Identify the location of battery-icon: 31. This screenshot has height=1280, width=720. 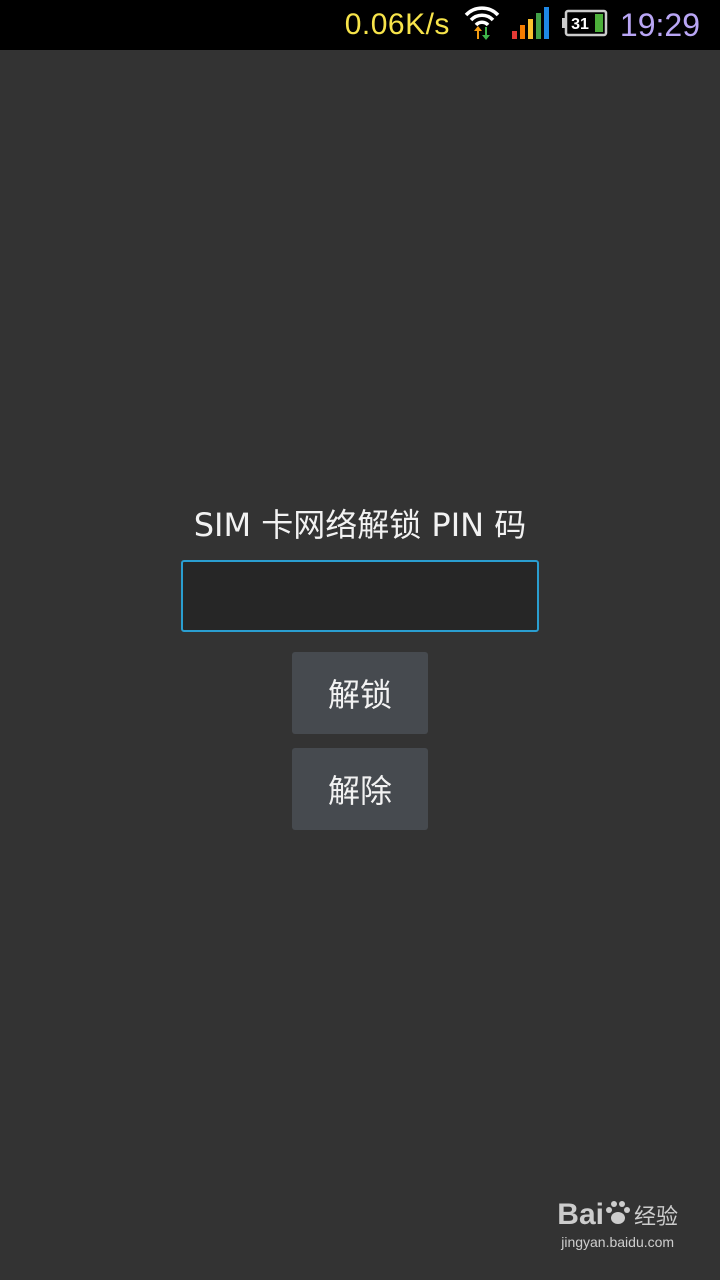
(584, 25).